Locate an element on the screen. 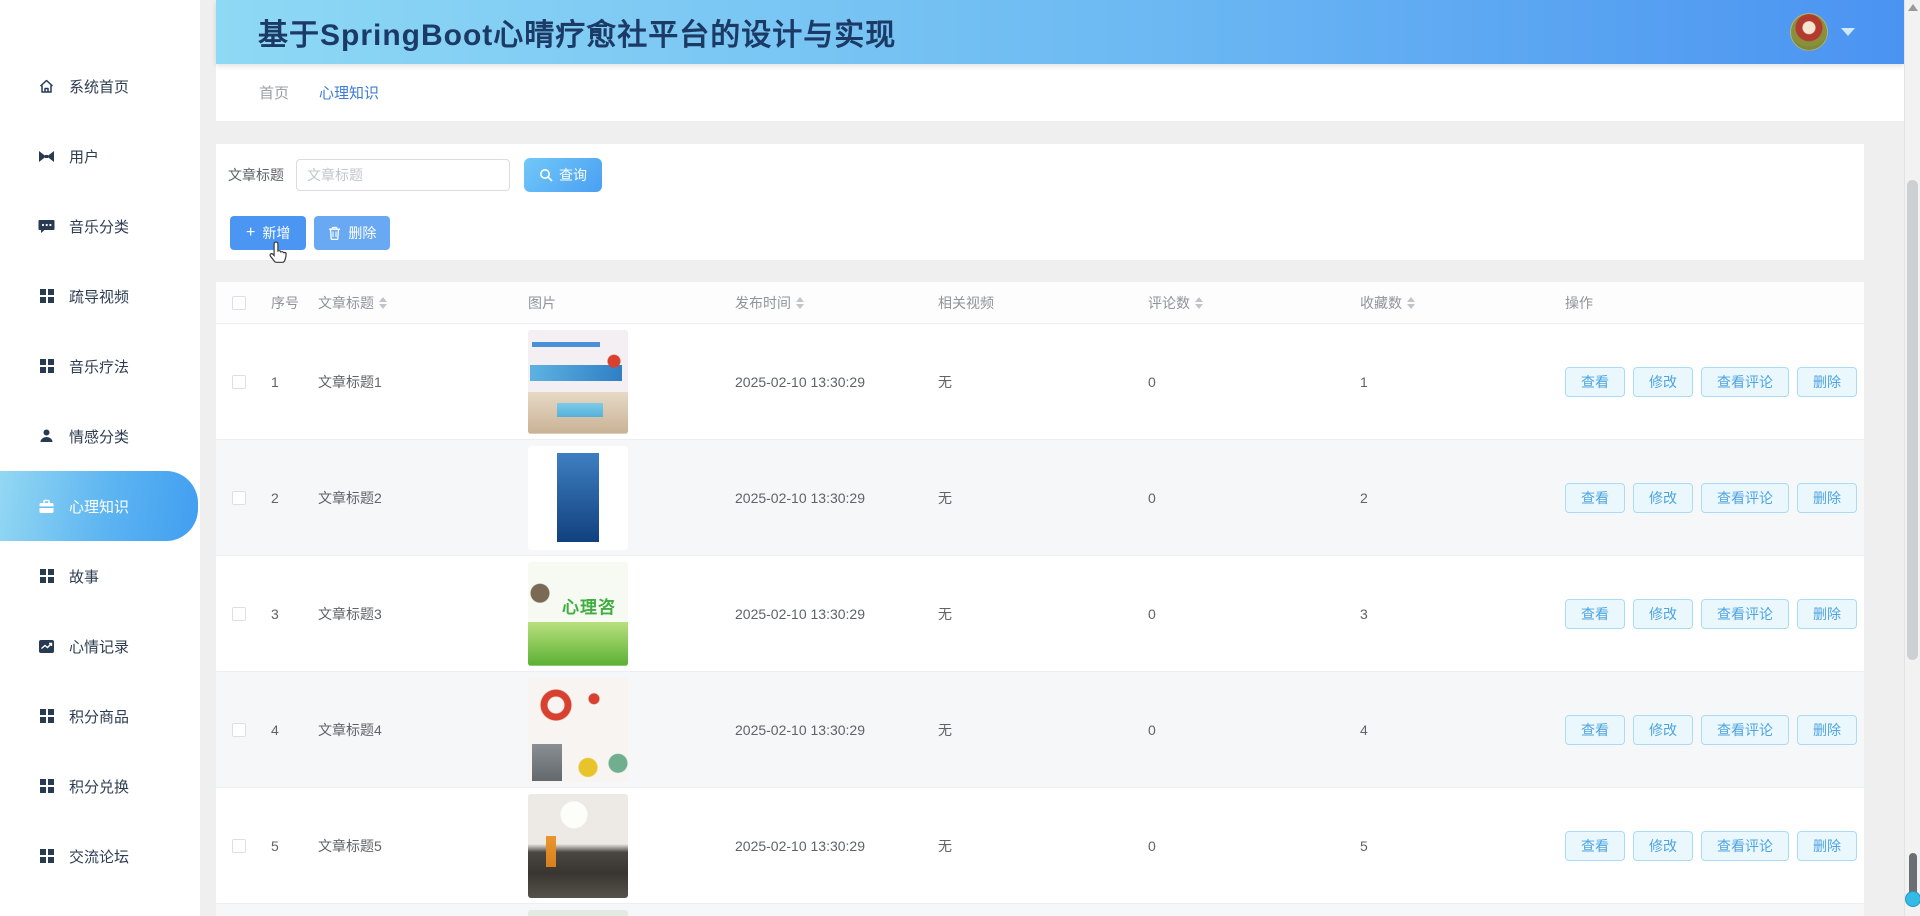  sidebar-item-points-exchange: 积分兑换 is located at coordinates (100, 786).